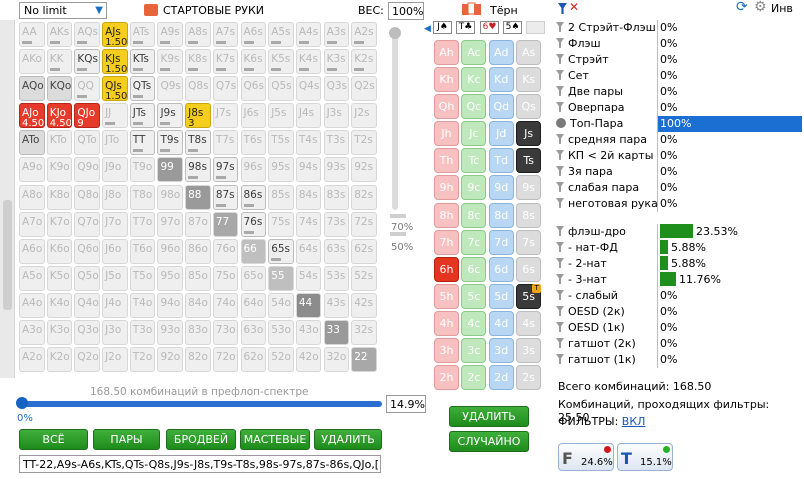 The image size is (804, 479). Describe the element at coordinates (679, 280) in the screenshot. I see `stat-row: - 3-нат 11.76%` at that location.